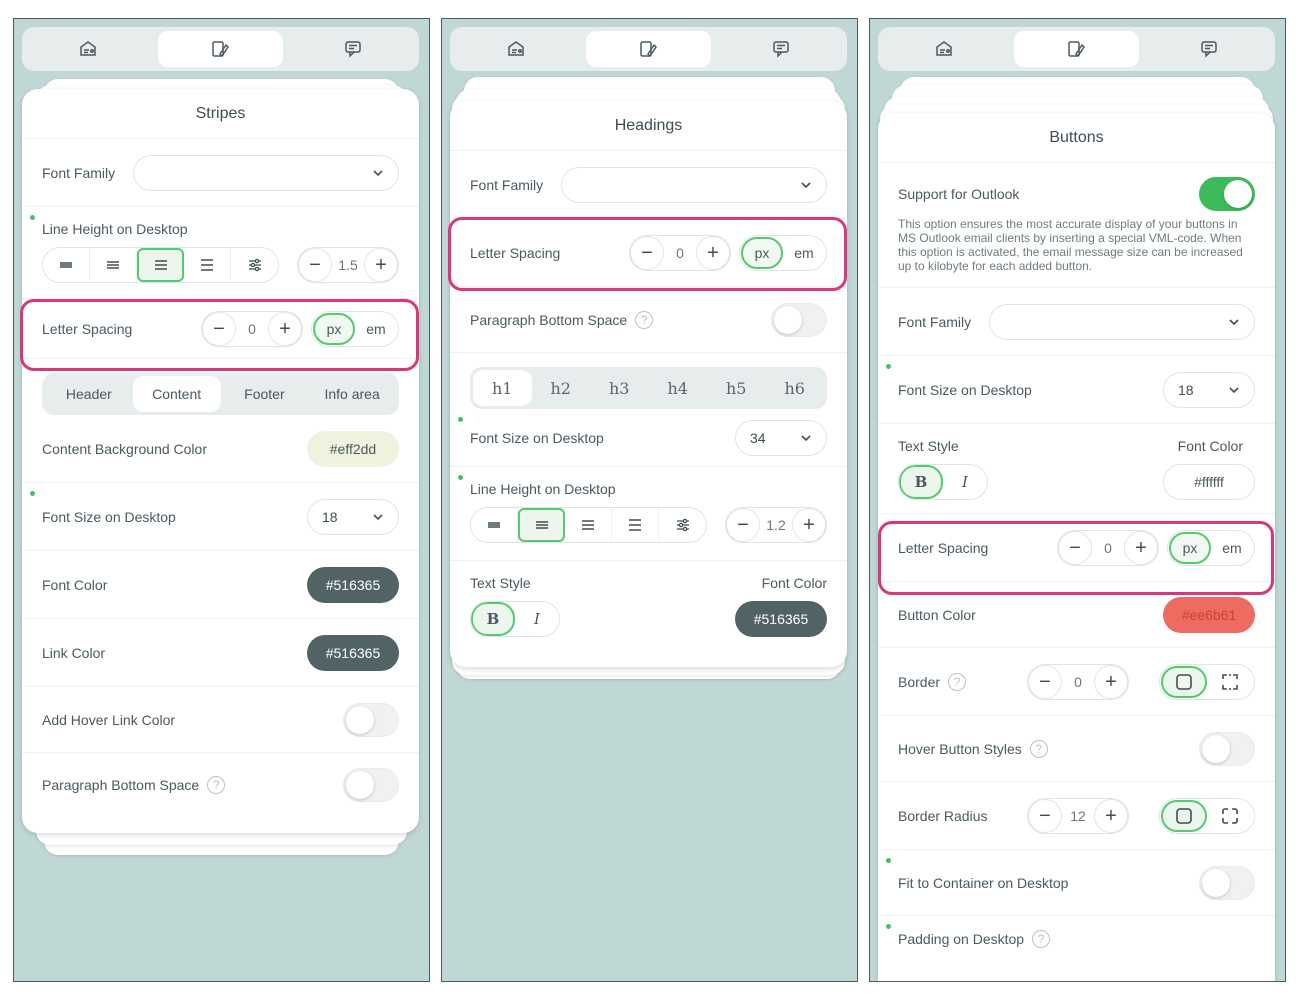  What do you see at coordinates (220, 517) in the screenshot?
I see `font-size-row: Font Size on Desktop 18` at bounding box center [220, 517].